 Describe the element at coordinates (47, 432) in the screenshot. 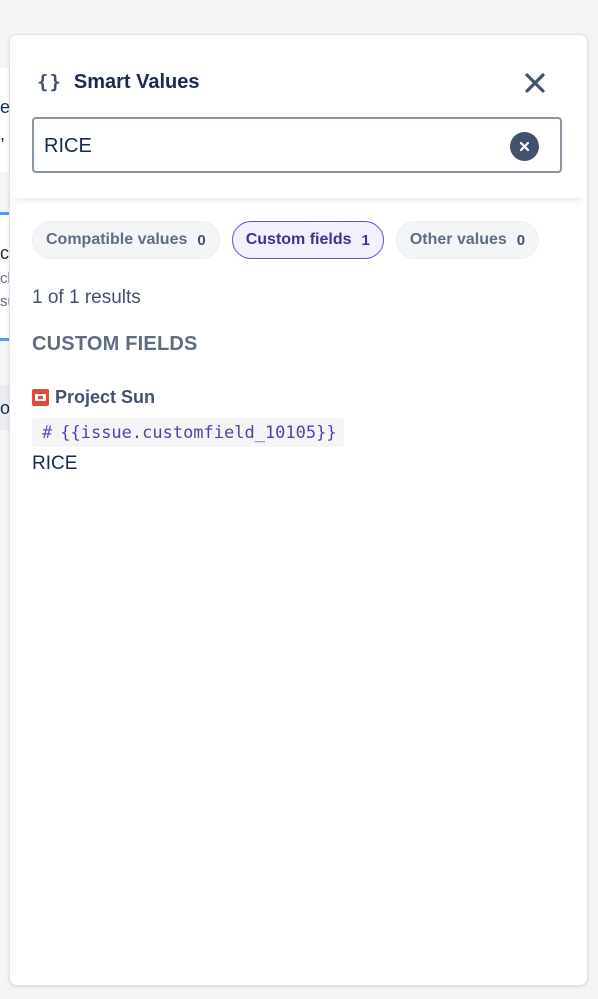

I see `number-type-icon: #` at that location.